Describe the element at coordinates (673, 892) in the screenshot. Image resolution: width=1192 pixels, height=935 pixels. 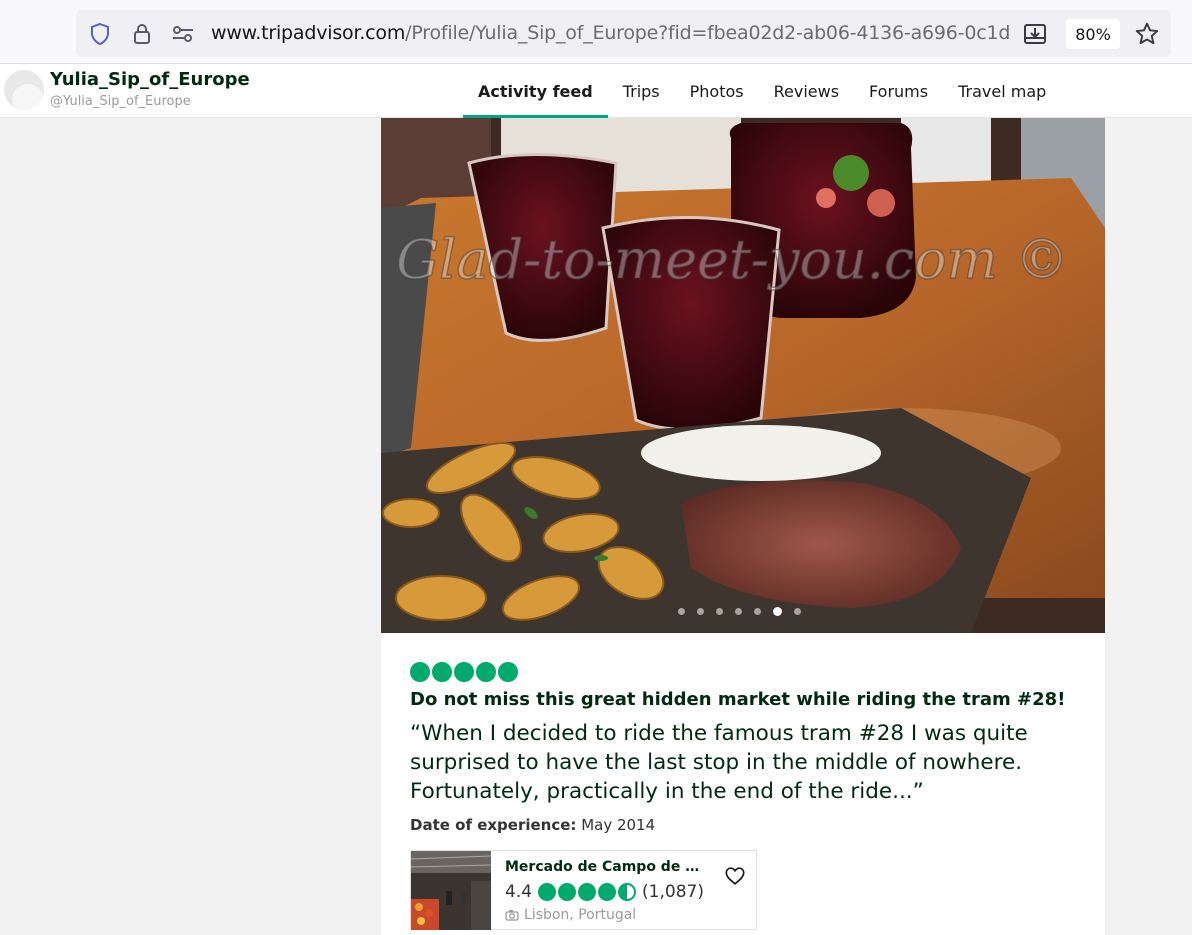
I see `place-review-count: (1,087)` at that location.